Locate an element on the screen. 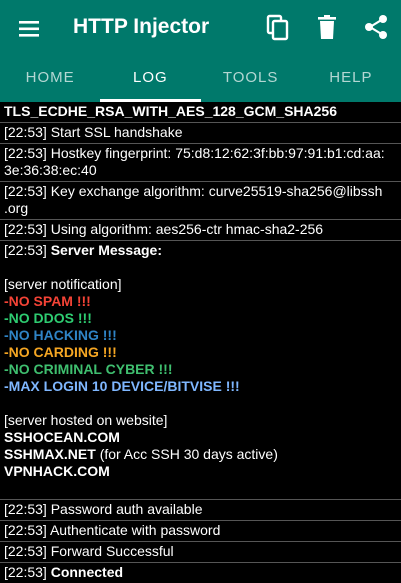 The height and width of the screenshot is (583, 401). rule-no-ddos: -NO DDOS !!! is located at coordinates (48, 318).